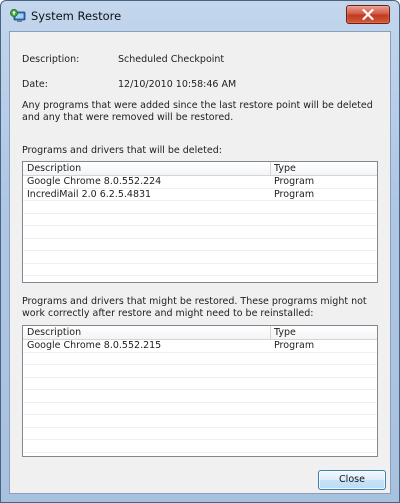  I want to click on close-button: Close, so click(352, 480).